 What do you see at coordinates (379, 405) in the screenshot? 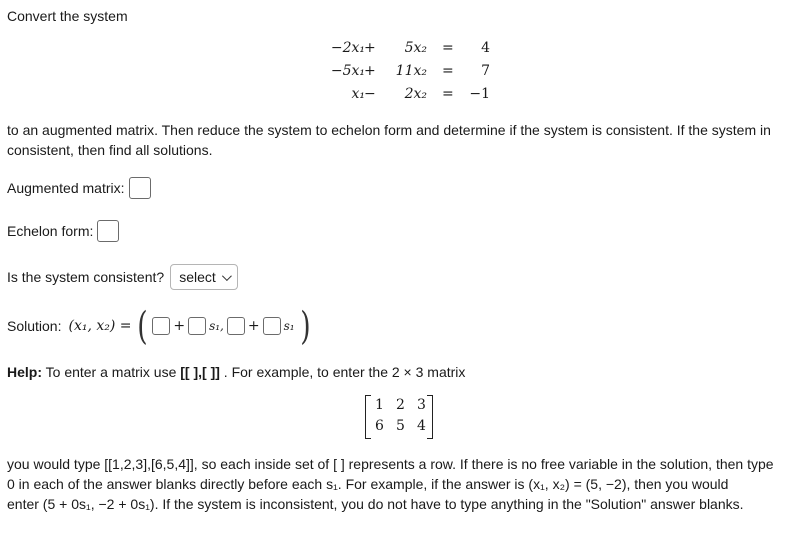
I see `matrix-cell: 1` at bounding box center [379, 405].